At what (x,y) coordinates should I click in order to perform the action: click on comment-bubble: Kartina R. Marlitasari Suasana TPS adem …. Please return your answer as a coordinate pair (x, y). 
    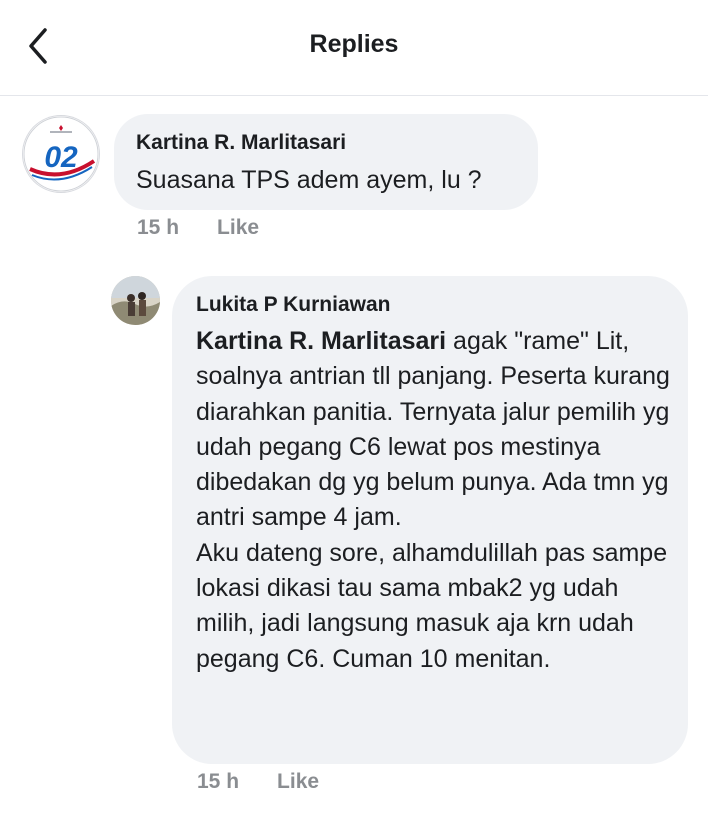
    Looking at the image, I should click on (326, 162).